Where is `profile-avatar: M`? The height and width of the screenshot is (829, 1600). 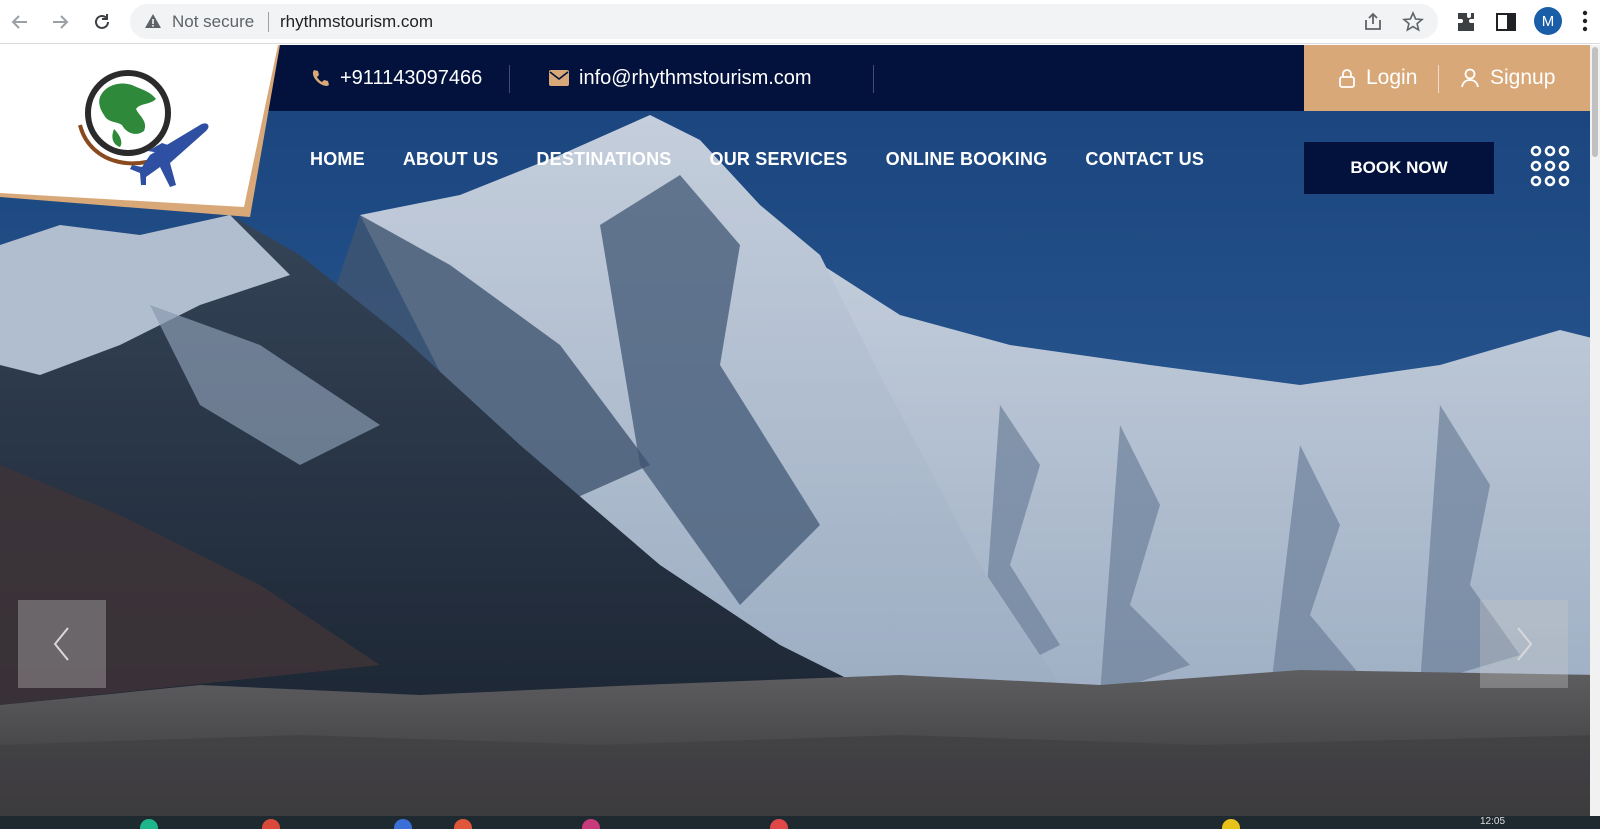
profile-avatar: M is located at coordinates (1548, 21).